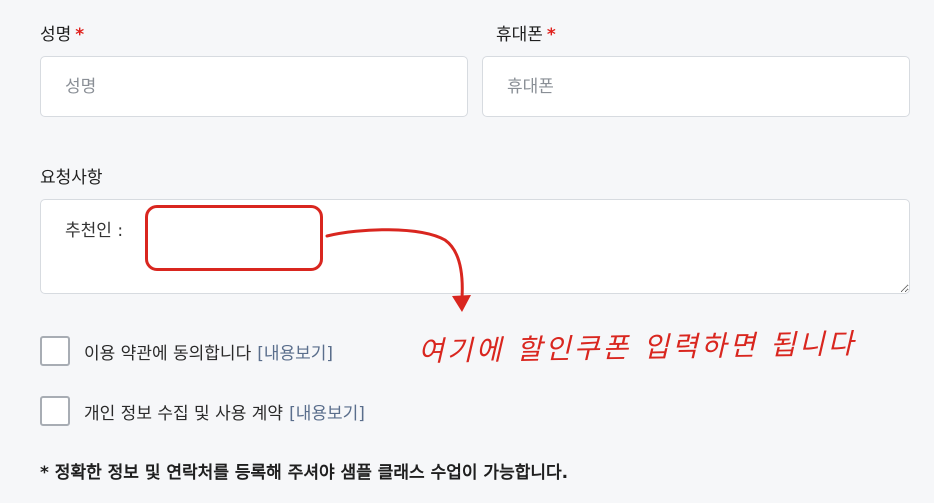 The image size is (934, 503). What do you see at coordinates (519, 35) in the screenshot?
I see `phone-label-text: 휴대폰` at bounding box center [519, 35].